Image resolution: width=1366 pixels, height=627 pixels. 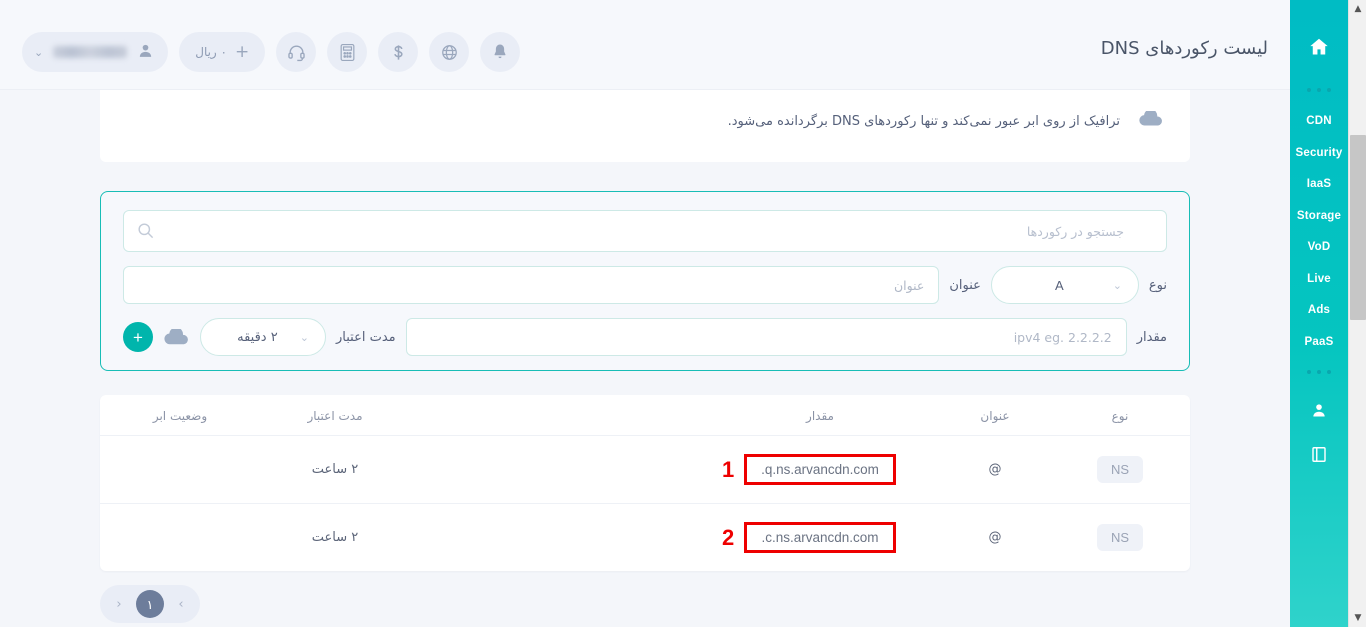 I want to click on sidebar-item-vod: VoD, so click(x=1319, y=248).